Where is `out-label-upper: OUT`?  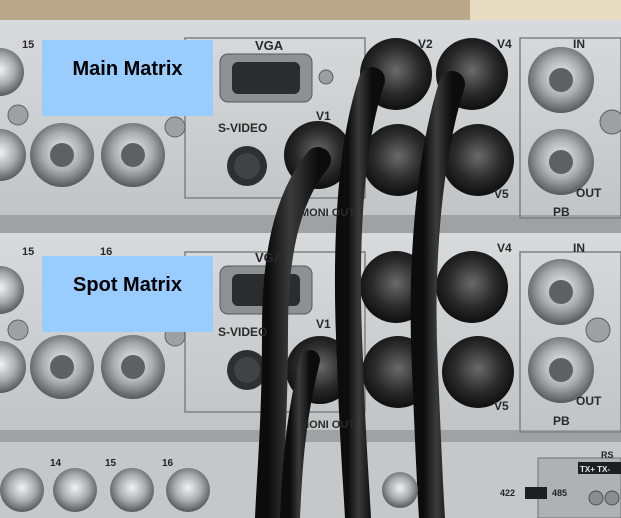
out-label-upper: OUT is located at coordinates (589, 193).